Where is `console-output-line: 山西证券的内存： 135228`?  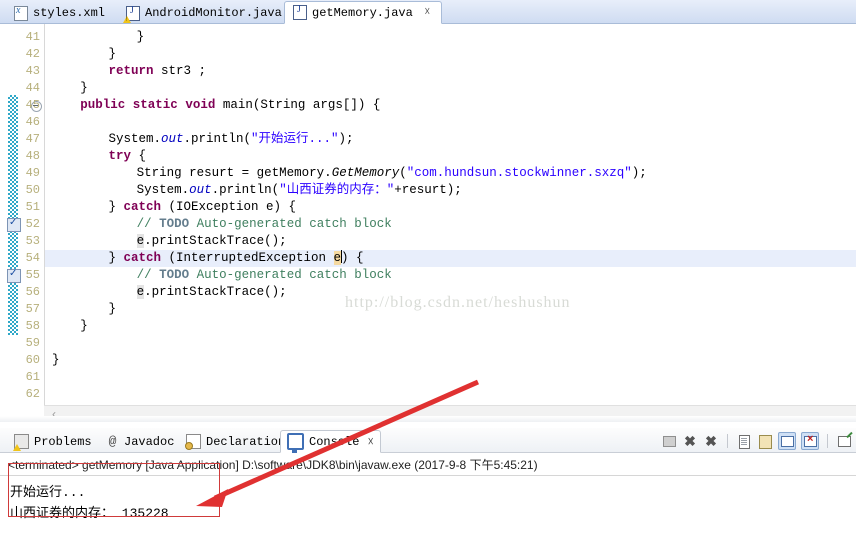
console-output-line: 山西证券的内存： 135228 is located at coordinates (89, 513).